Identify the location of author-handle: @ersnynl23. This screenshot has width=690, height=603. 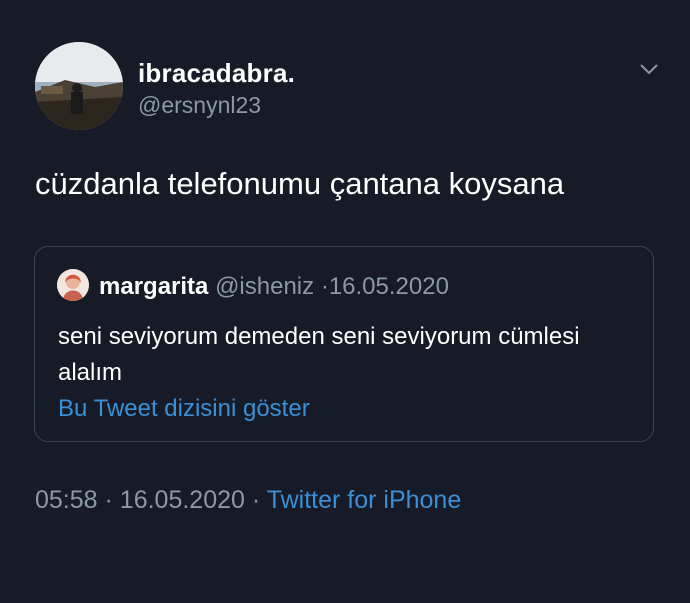
(199, 105).